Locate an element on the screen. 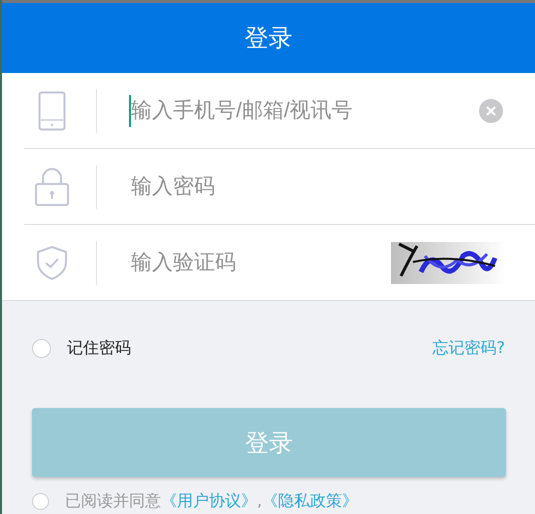 The image size is (535, 514). agreement-link: 《用户协议》 is located at coordinates (209, 500).